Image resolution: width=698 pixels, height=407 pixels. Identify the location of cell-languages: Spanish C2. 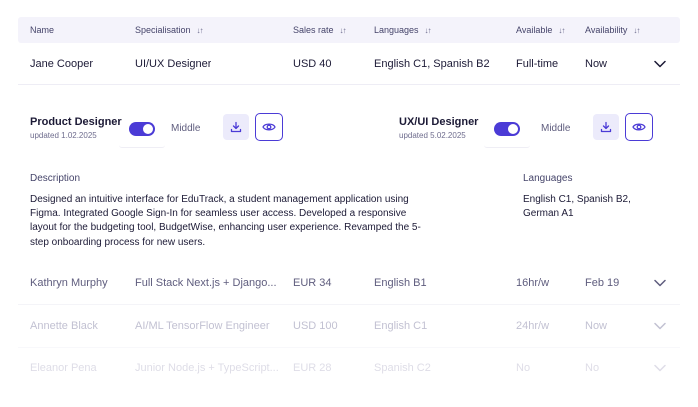
(402, 368).